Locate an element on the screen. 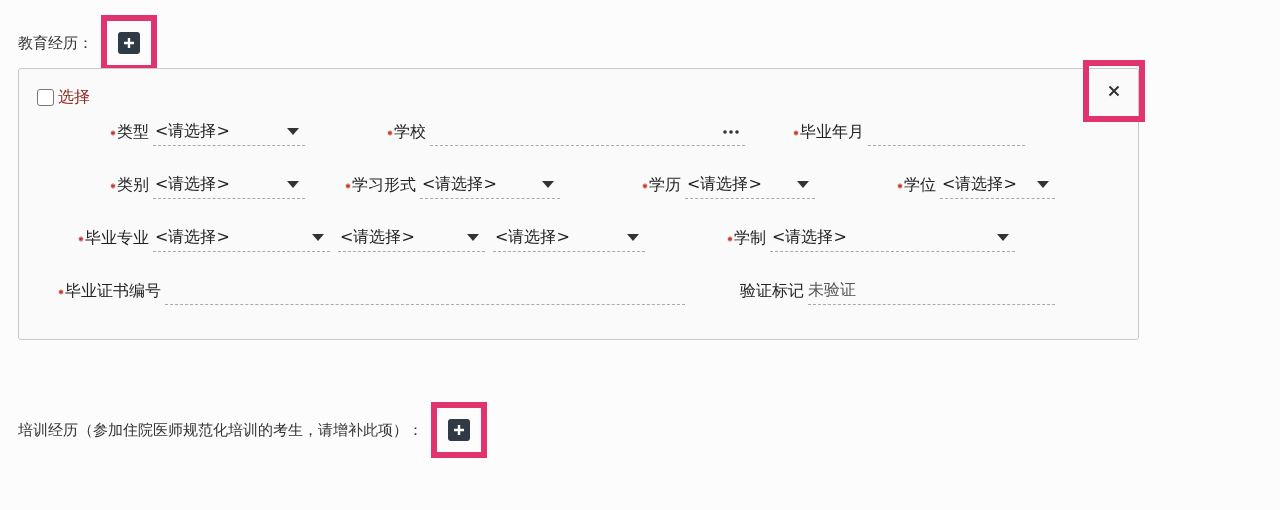  section-label: 教育经历： is located at coordinates (55, 43).